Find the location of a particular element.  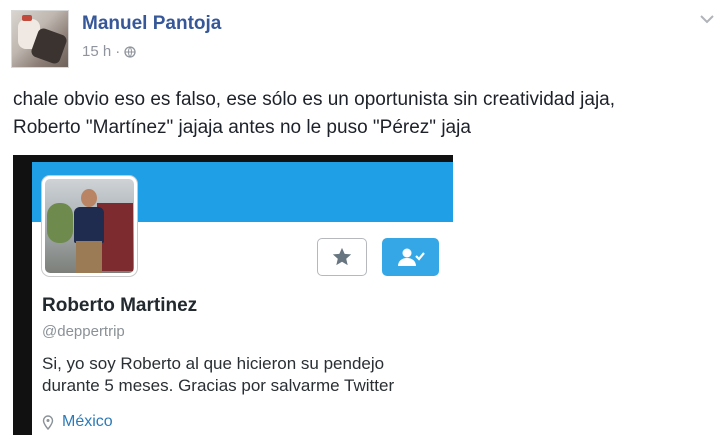

star-icon is located at coordinates (342, 256).